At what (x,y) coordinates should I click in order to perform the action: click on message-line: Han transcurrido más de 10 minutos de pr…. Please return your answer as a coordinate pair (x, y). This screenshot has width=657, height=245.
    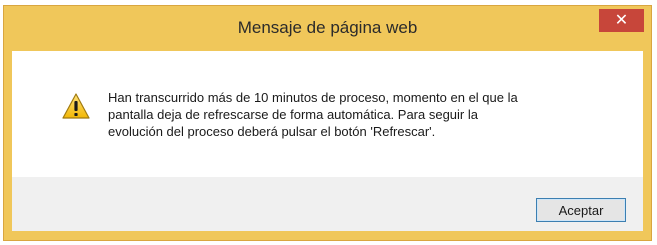
    Looking at the image, I should click on (313, 97).